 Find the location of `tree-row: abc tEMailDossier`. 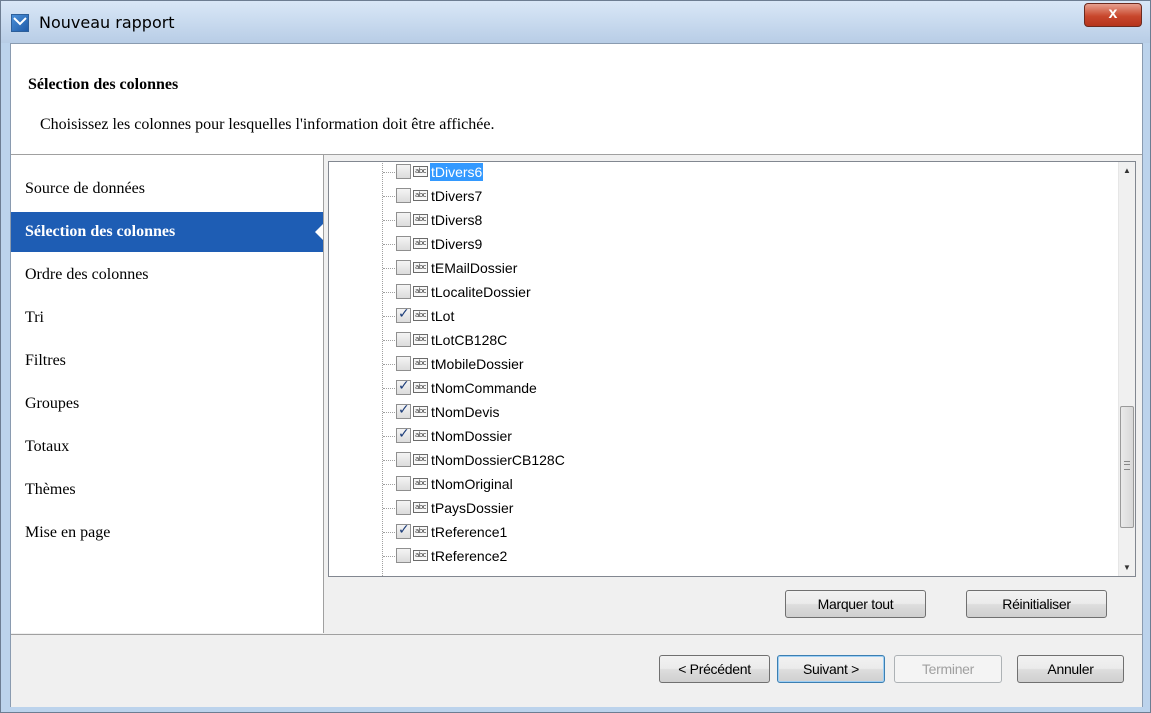

tree-row: abc tEMailDossier is located at coordinates (719, 269).